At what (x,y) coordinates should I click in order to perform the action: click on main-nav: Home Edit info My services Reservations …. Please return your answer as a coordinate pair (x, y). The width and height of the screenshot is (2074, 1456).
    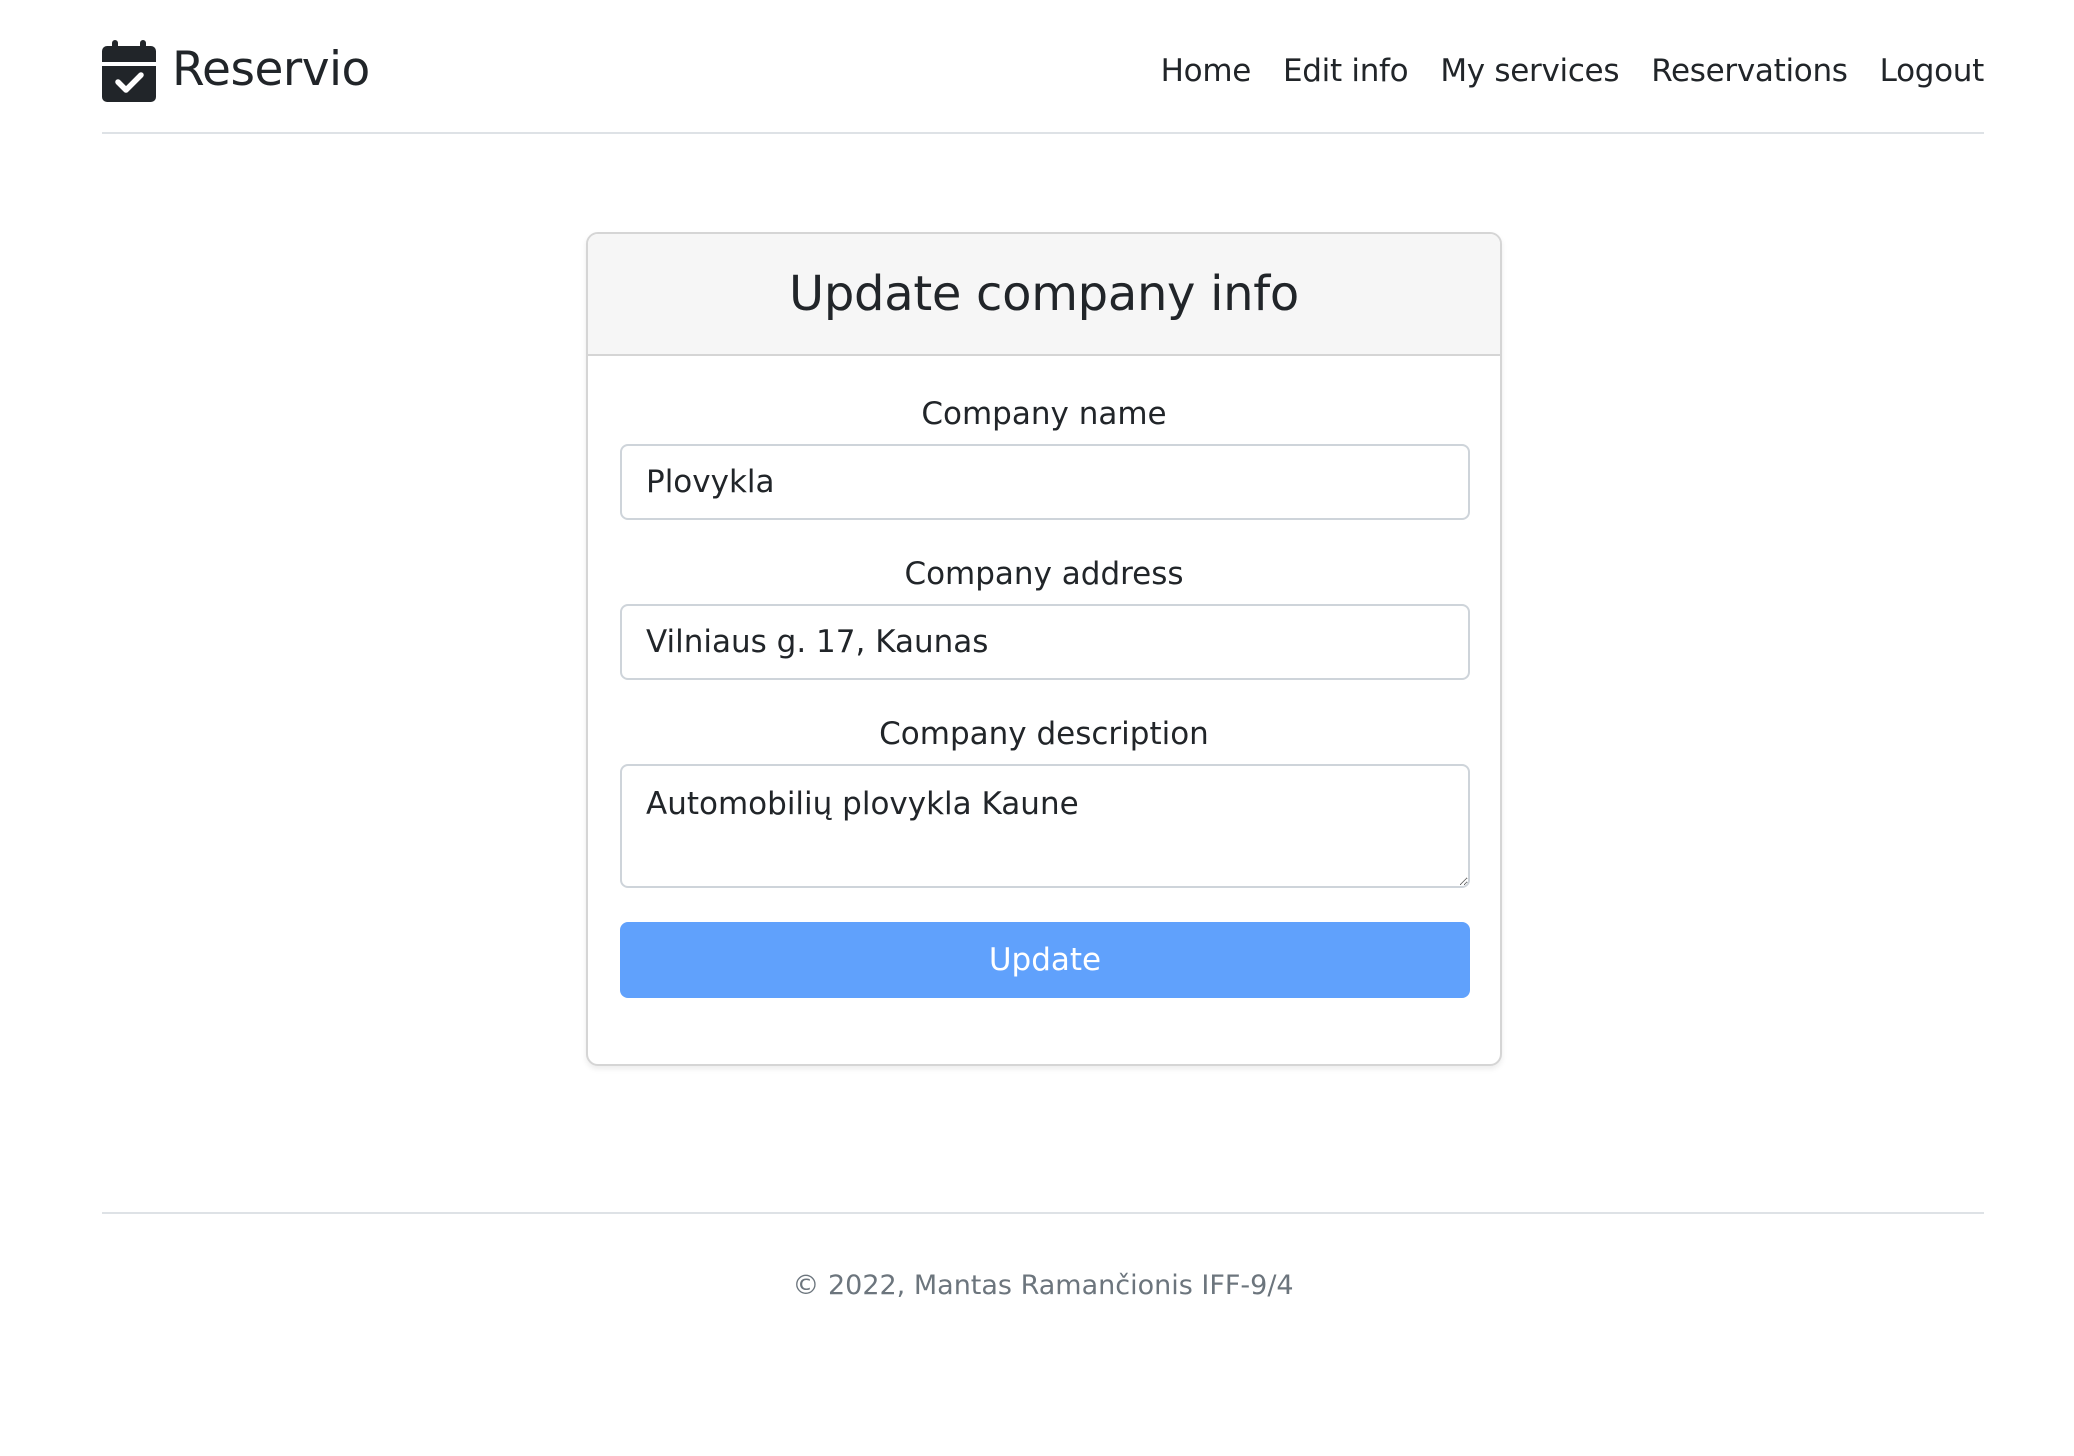
    Looking at the image, I should click on (1573, 71).